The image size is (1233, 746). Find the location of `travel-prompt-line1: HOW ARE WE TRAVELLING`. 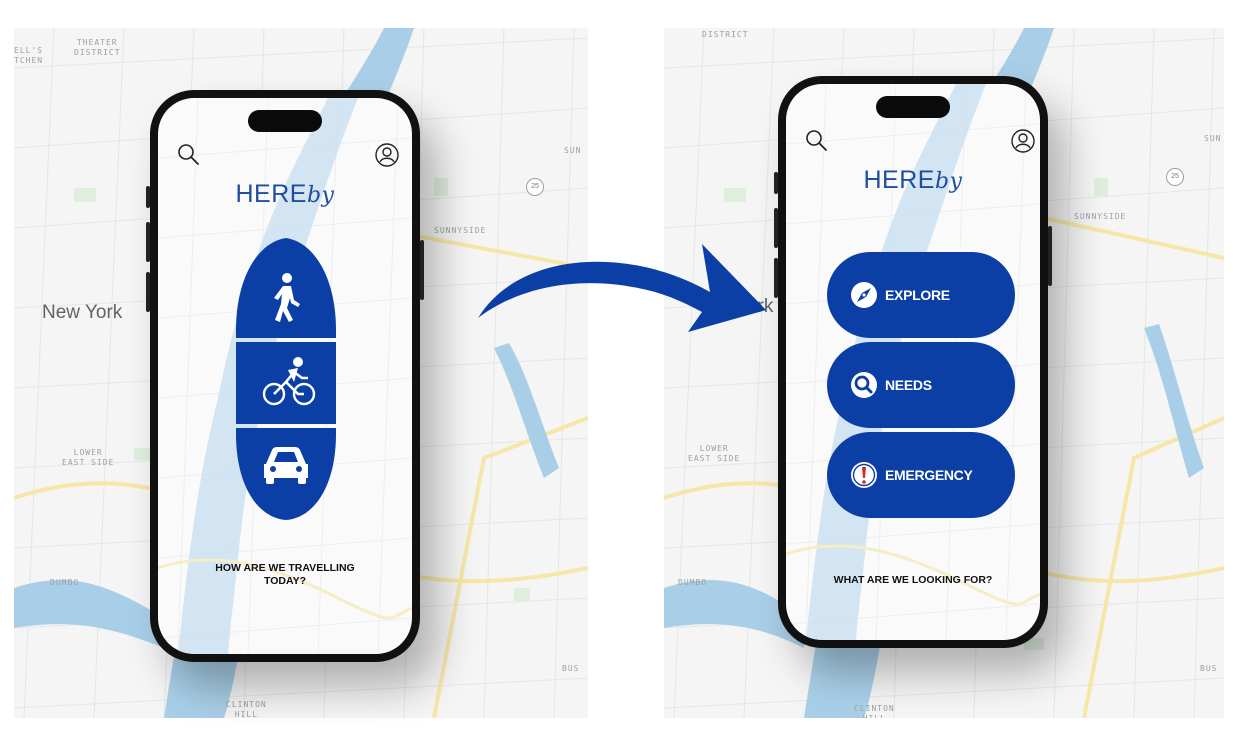

travel-prompt-line1: HOW ARE WE TRAVELLING is located at coordinates (285, 568).